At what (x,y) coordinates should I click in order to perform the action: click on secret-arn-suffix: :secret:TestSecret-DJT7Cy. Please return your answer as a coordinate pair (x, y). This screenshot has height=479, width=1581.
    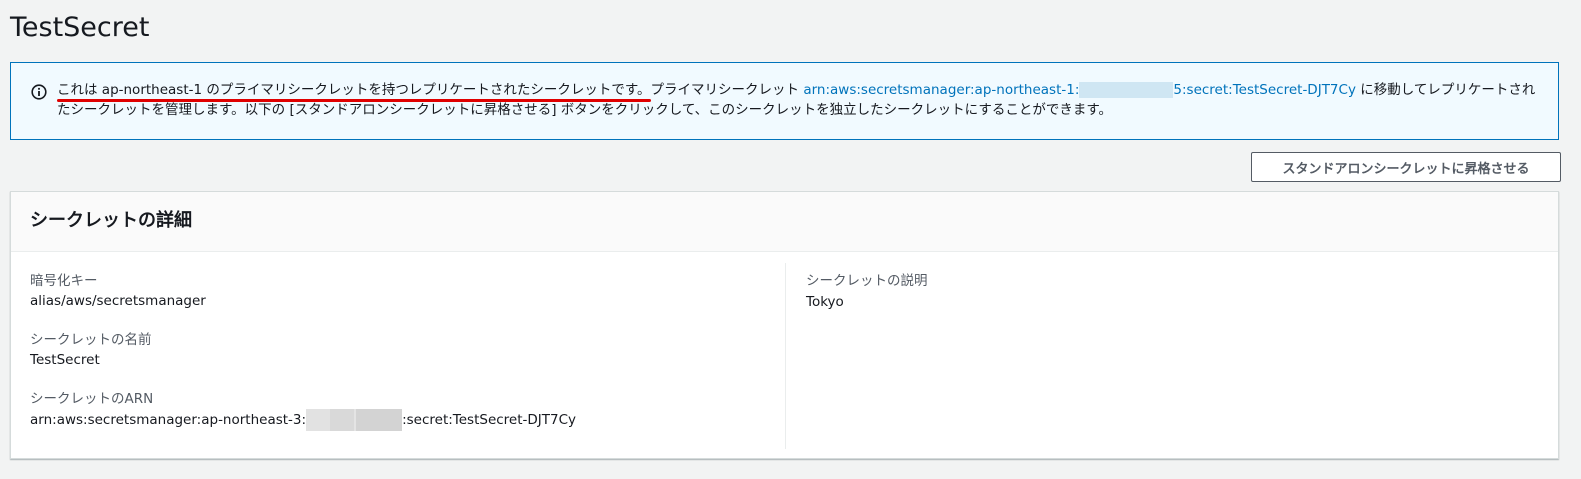
    Looking at the image, I should click on (489, 420).